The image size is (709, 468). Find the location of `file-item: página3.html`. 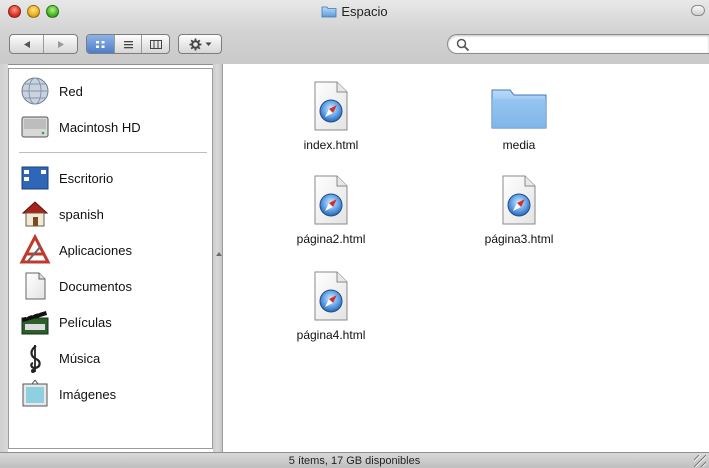

file-item: página3.html is located at coordinates (519, 209).